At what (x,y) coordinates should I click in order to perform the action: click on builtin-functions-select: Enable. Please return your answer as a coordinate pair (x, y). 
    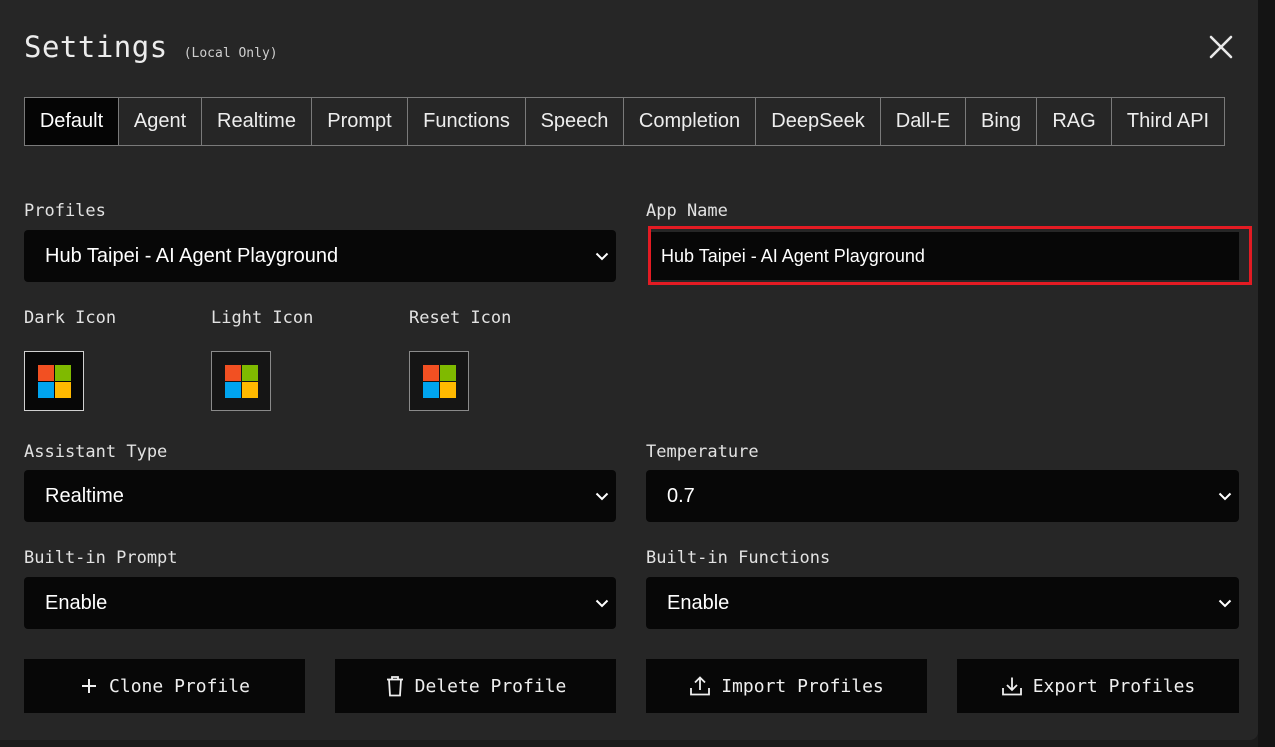
    Looking at the image, I should click on (942, 603).